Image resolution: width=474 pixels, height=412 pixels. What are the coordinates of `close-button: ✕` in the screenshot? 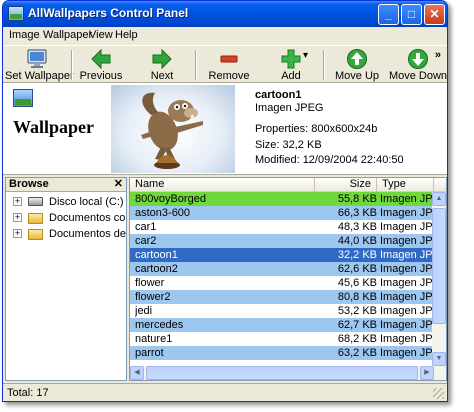 It's located at (434, 14).